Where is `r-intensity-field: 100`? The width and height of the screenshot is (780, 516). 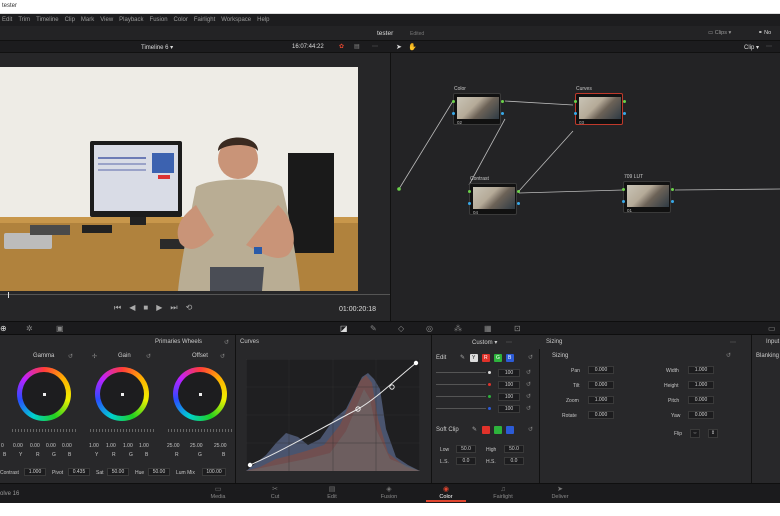
r-intensity-field: 100 is located at coordinates (509, 385).